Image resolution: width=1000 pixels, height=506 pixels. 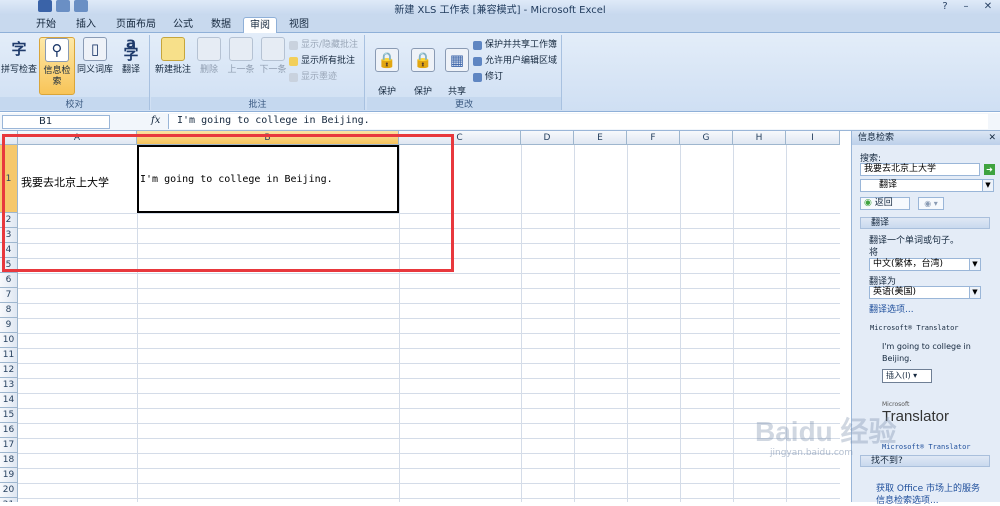 I want to click on ms-translator-header: Microsoft® Translator, so click(x=914, y=328).